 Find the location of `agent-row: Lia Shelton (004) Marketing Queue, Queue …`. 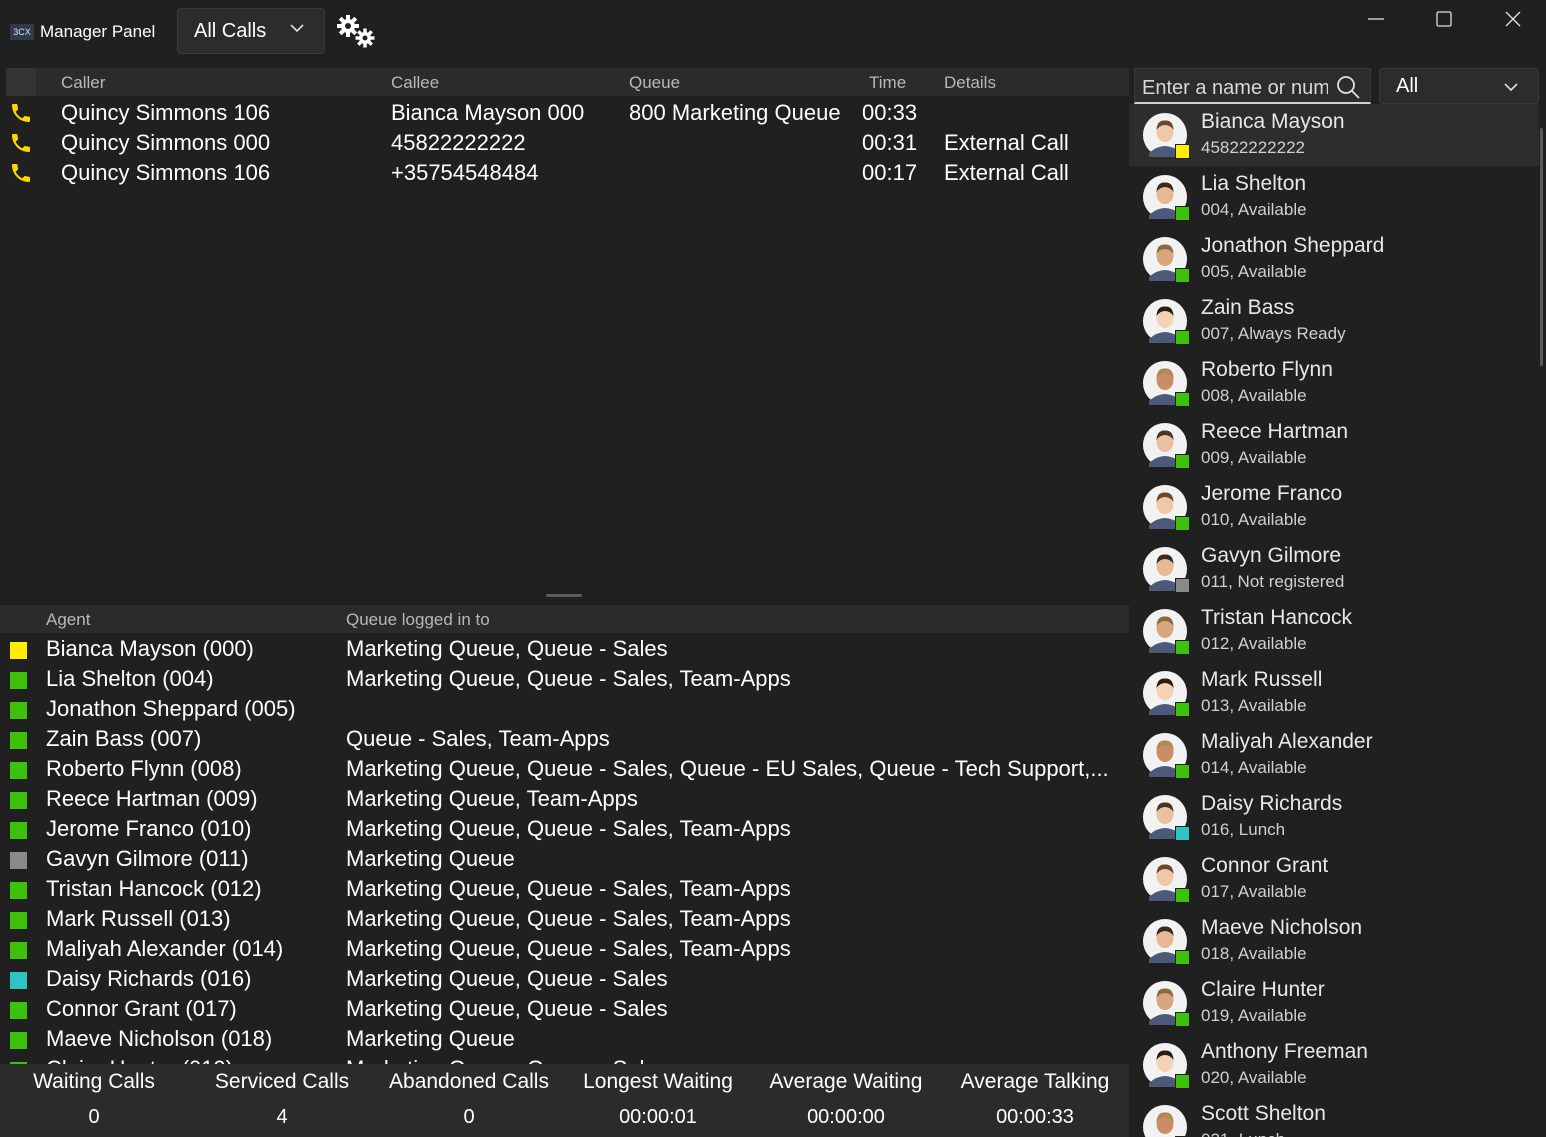

agent-row: Lia Shelton (004) Marketing Queue, Queue … is located at coordinates (564, 680).